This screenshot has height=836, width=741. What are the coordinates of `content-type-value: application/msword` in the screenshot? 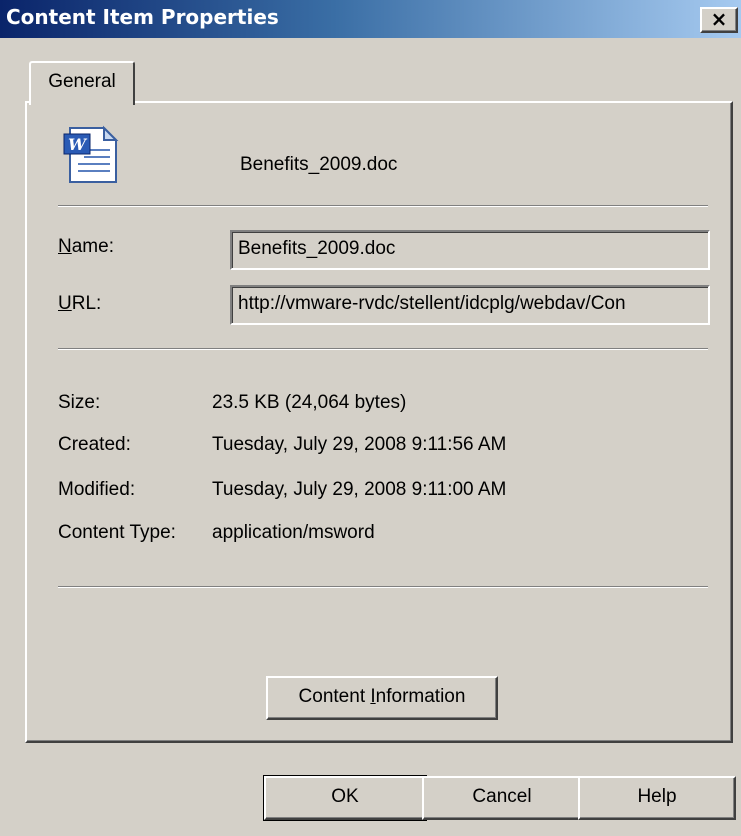 It's located at (293, 532).